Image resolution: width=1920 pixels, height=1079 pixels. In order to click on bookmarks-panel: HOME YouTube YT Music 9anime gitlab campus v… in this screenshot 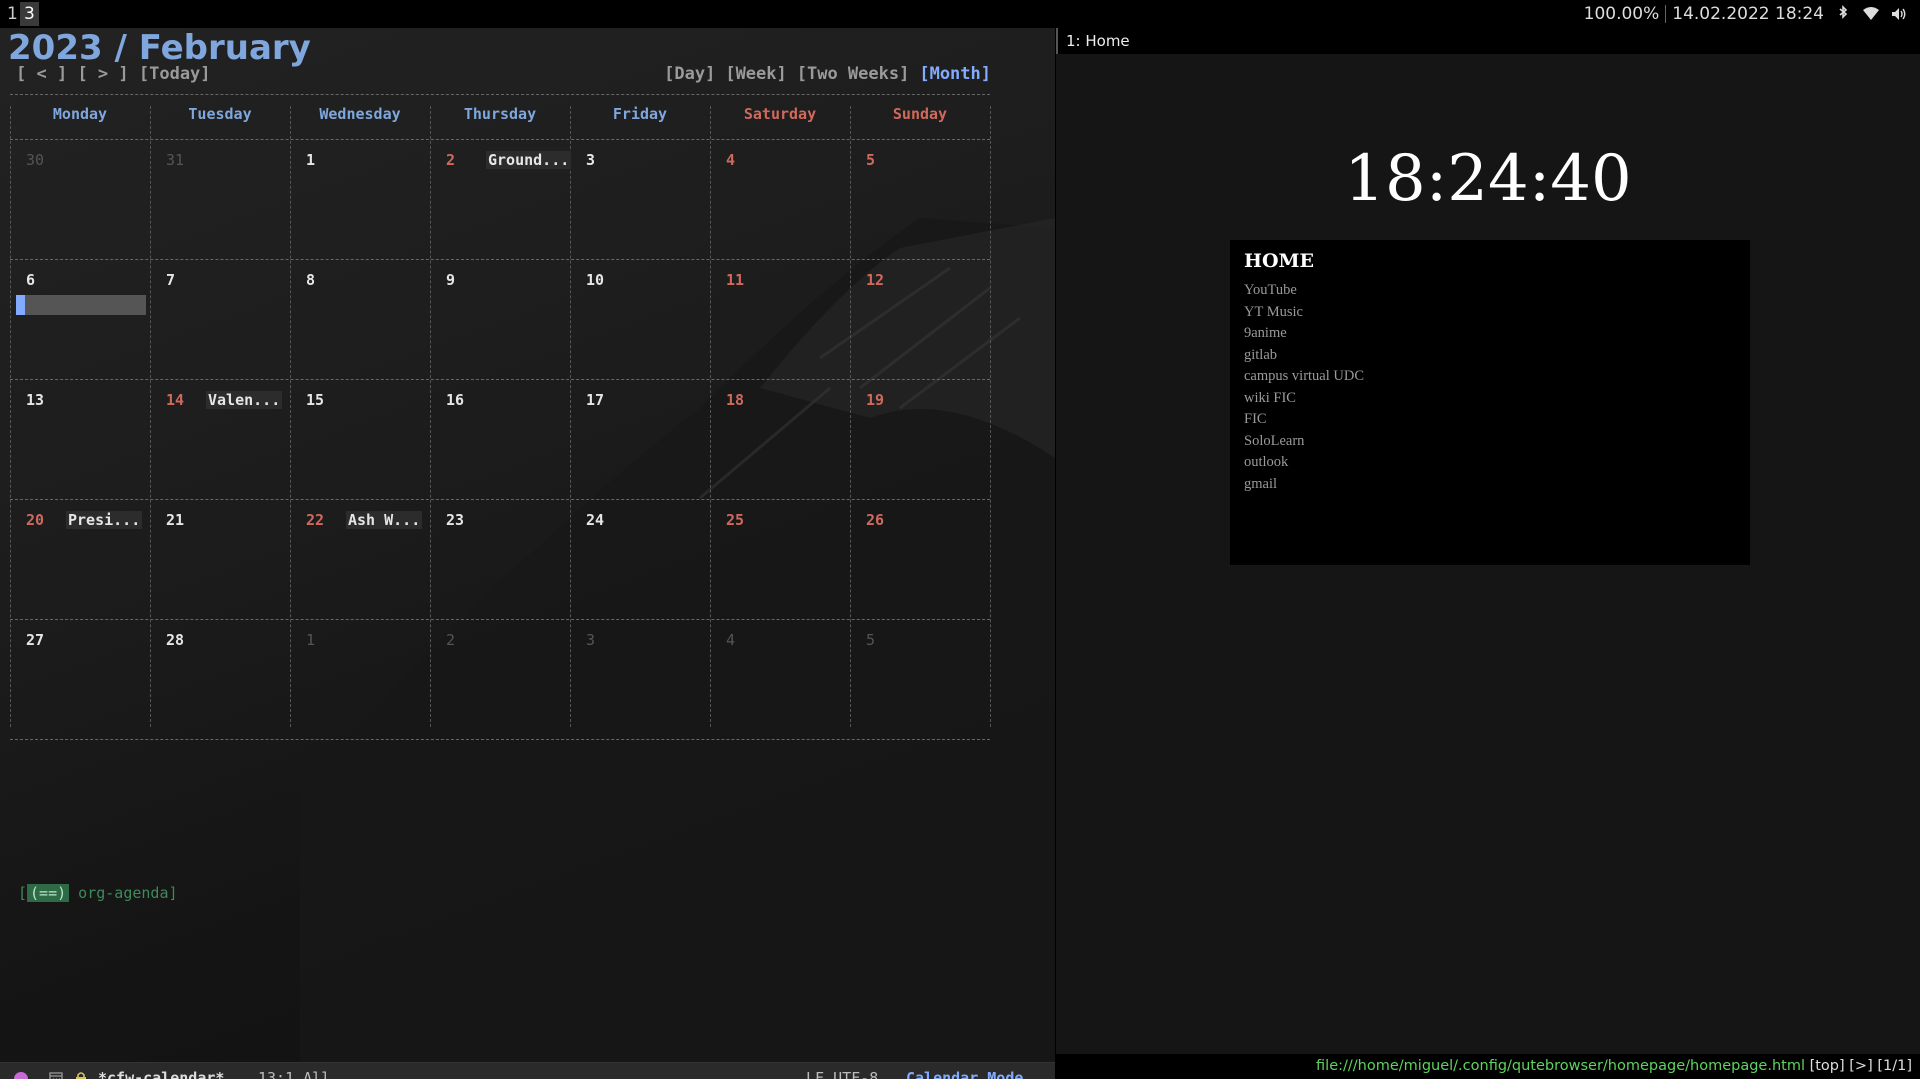, I will do `click(1490, 402)`.